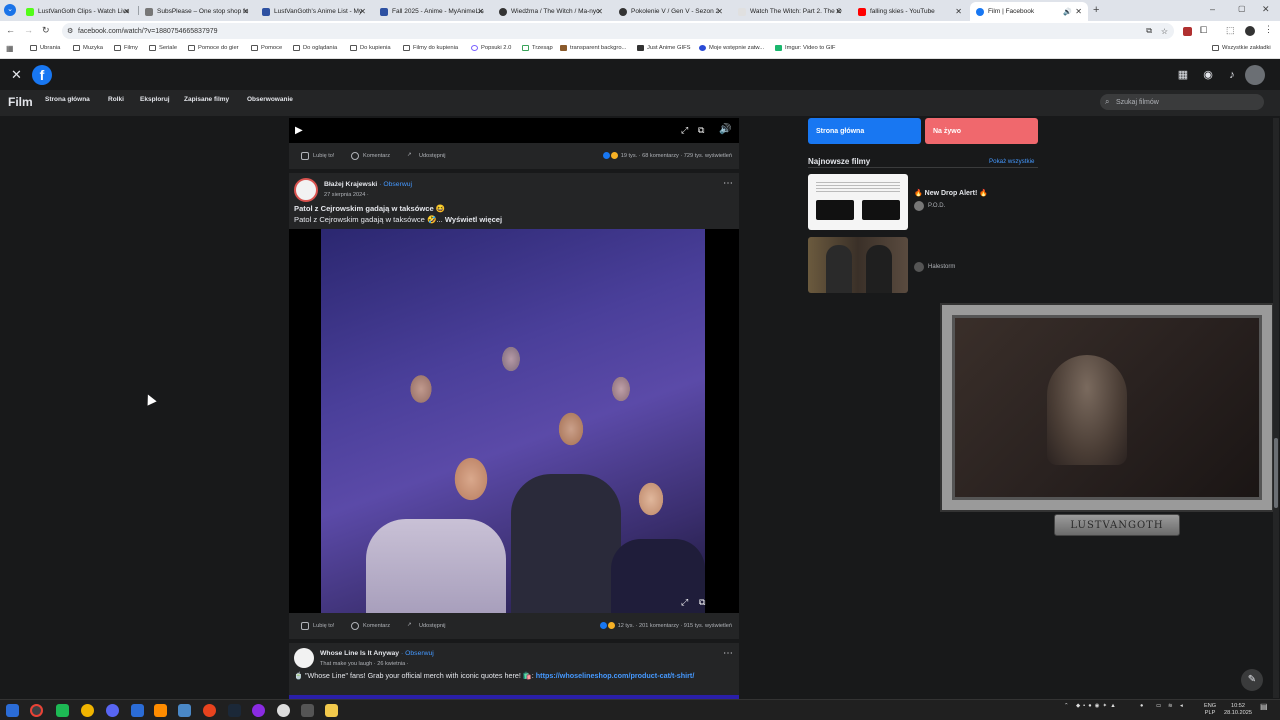 Image resolution: width=1280 pixels, height=720 pixels. I want to click on install-icon: ⧉, so click(1149, 31).